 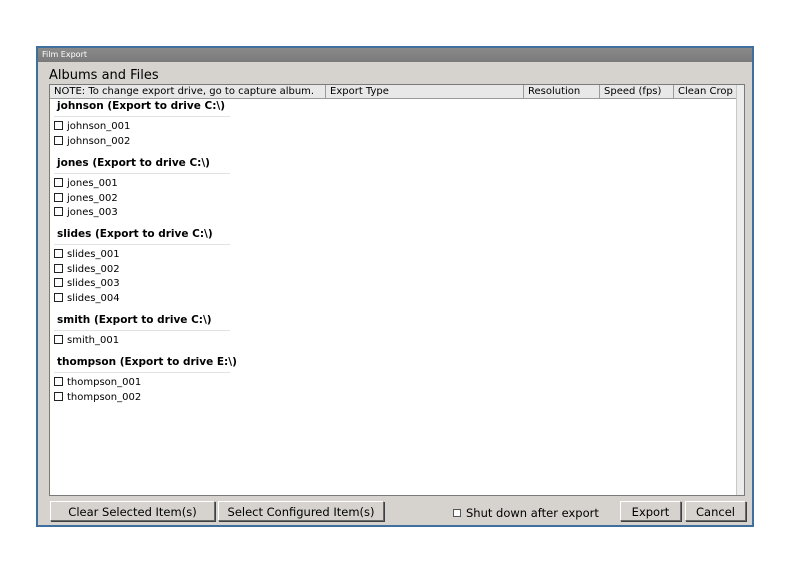 What do you see at coordinates (93, 298) in the screenshot?
I see `item-label: slides_004` at bounding box center [93, 298].